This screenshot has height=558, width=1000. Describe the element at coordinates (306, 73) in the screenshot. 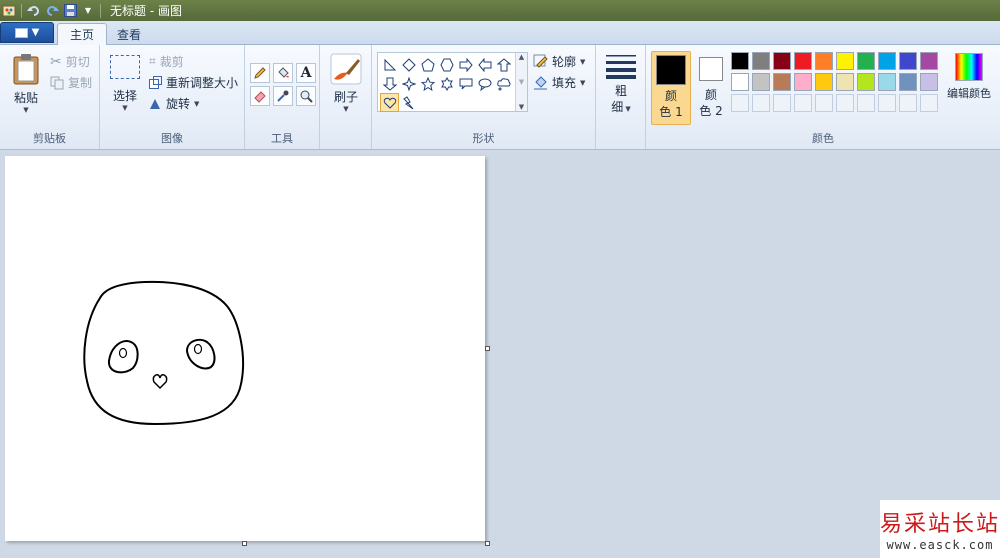

I see `text-icon: A` at that location.